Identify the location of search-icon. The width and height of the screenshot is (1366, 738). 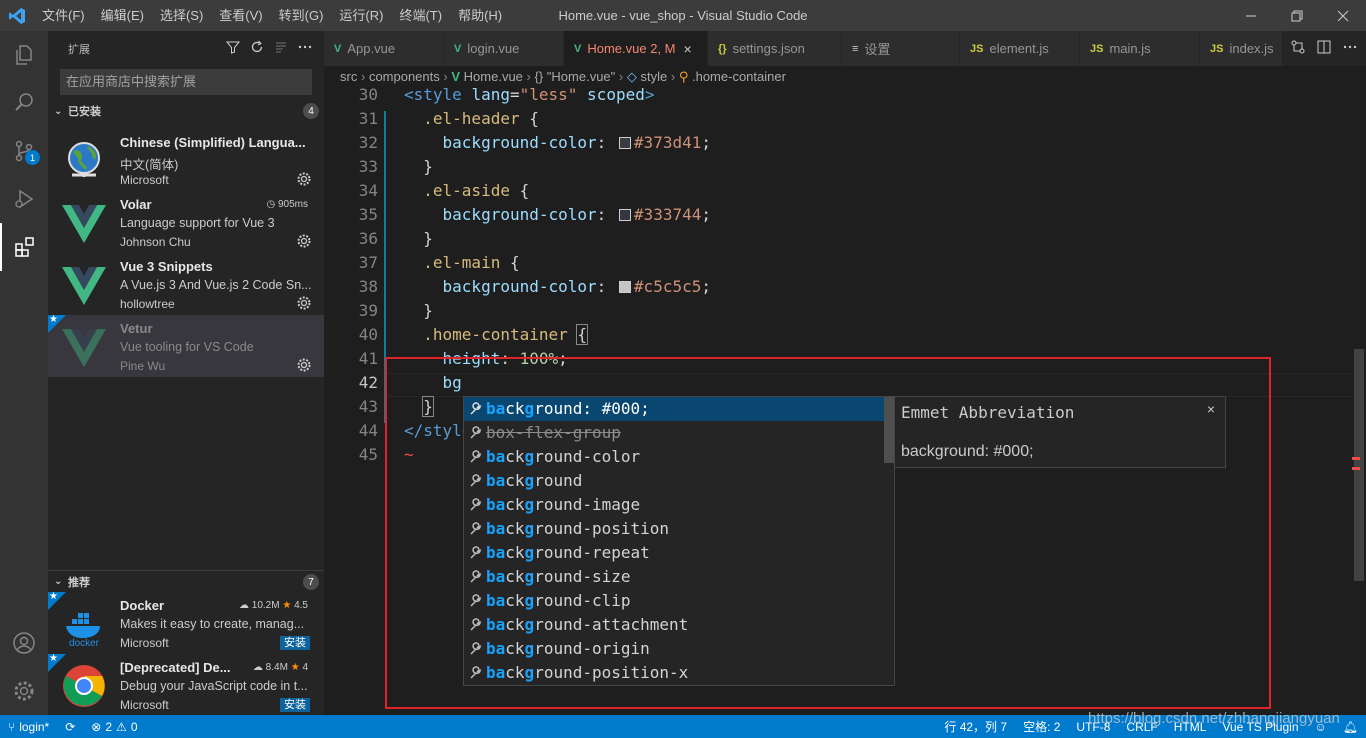
(24, 103).